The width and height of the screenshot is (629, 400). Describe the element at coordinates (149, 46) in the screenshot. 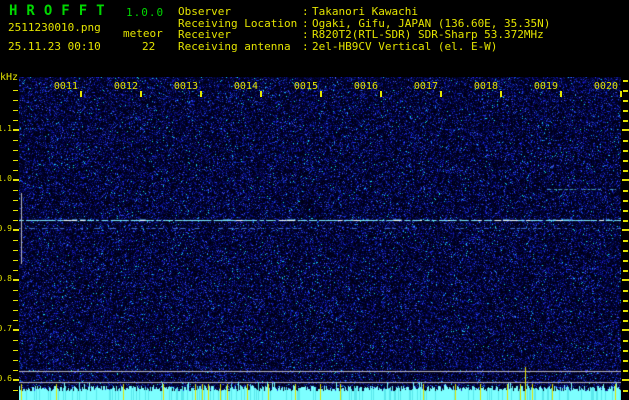

I see `meteor-count: 22` at that location.